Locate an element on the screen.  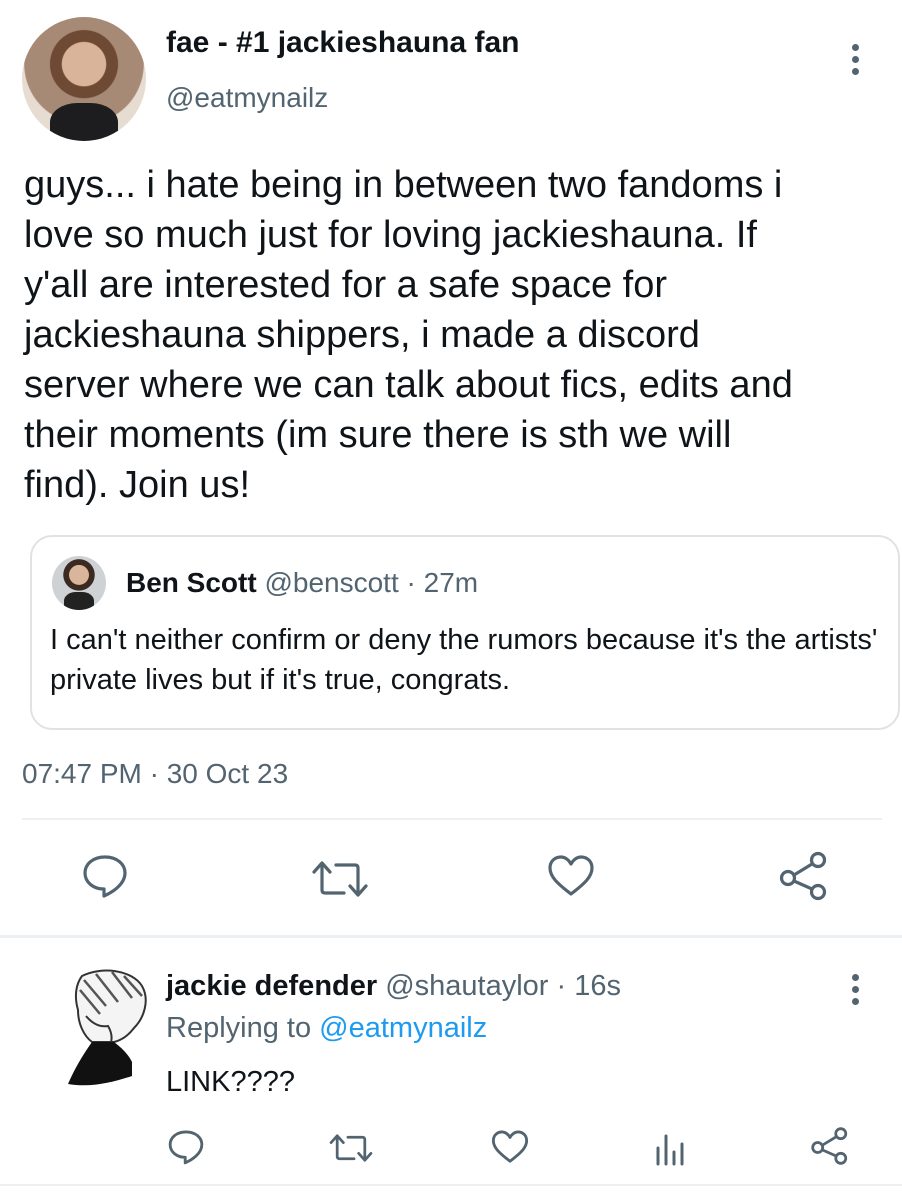
quoted-author-avatar is located at coordinates (79, 583).